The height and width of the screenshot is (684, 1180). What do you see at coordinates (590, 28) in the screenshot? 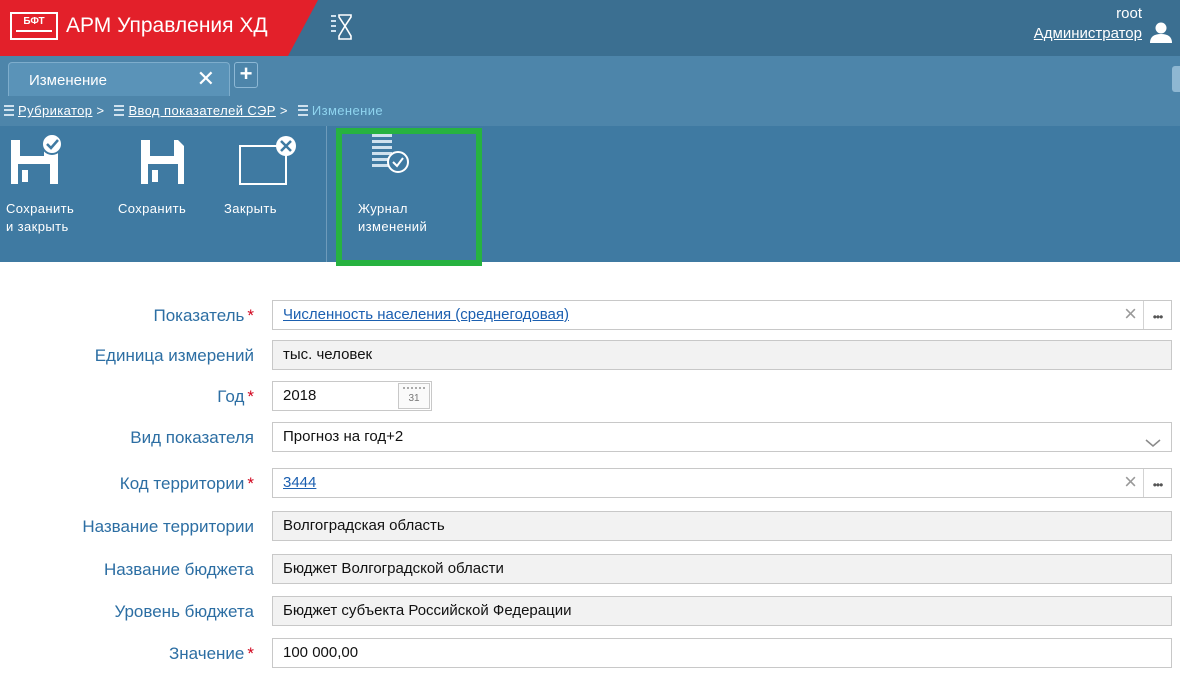
I see `title-bar: БФТ АРМ Управления ХД root Администратор` at bounding box center [590, 28].